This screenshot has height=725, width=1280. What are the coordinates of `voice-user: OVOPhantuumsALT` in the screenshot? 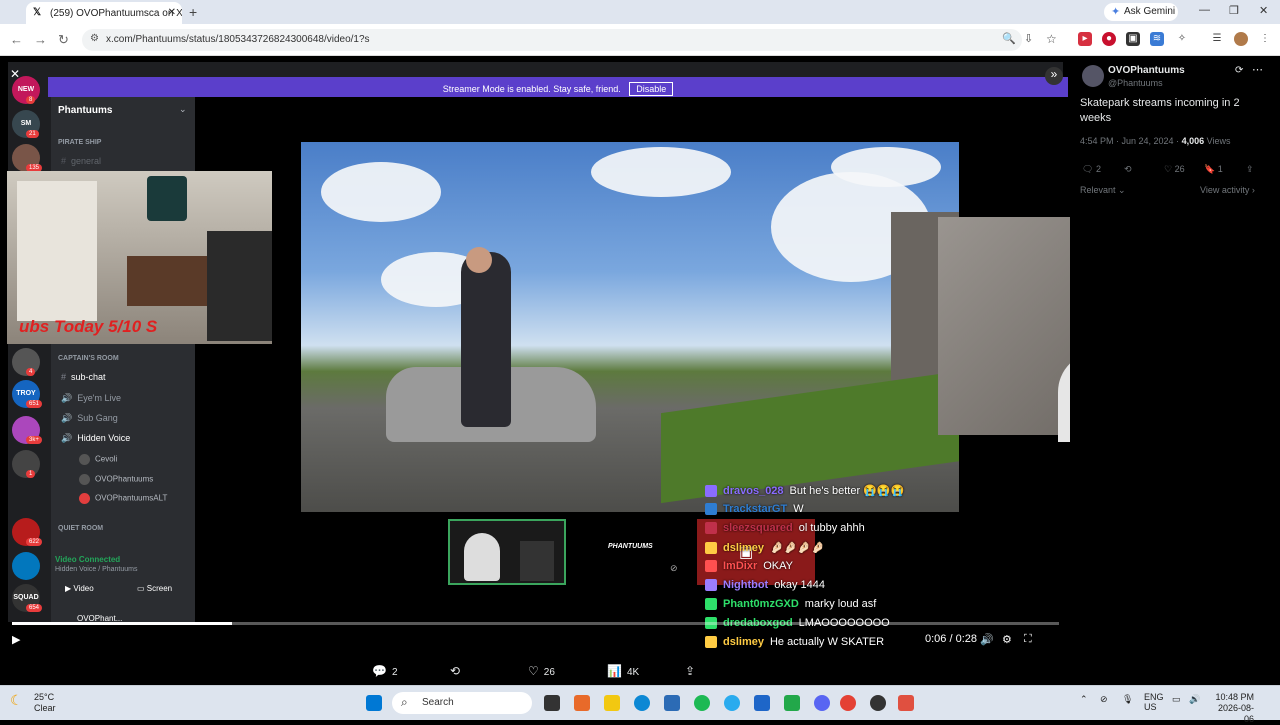 It's located at (123, 498).